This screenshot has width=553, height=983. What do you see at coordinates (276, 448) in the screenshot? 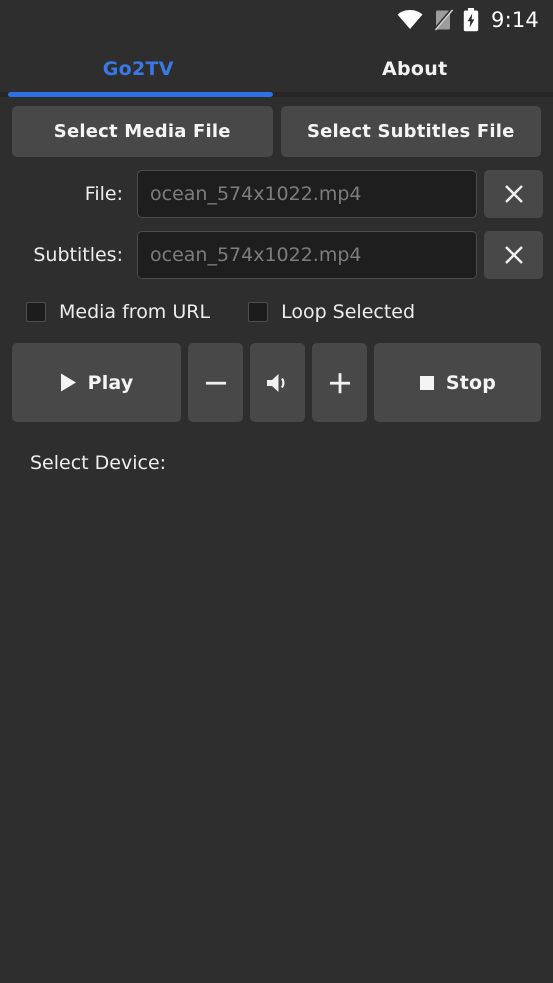
I see `select-device-row: Select Device:` at bounding box center [276, 448].